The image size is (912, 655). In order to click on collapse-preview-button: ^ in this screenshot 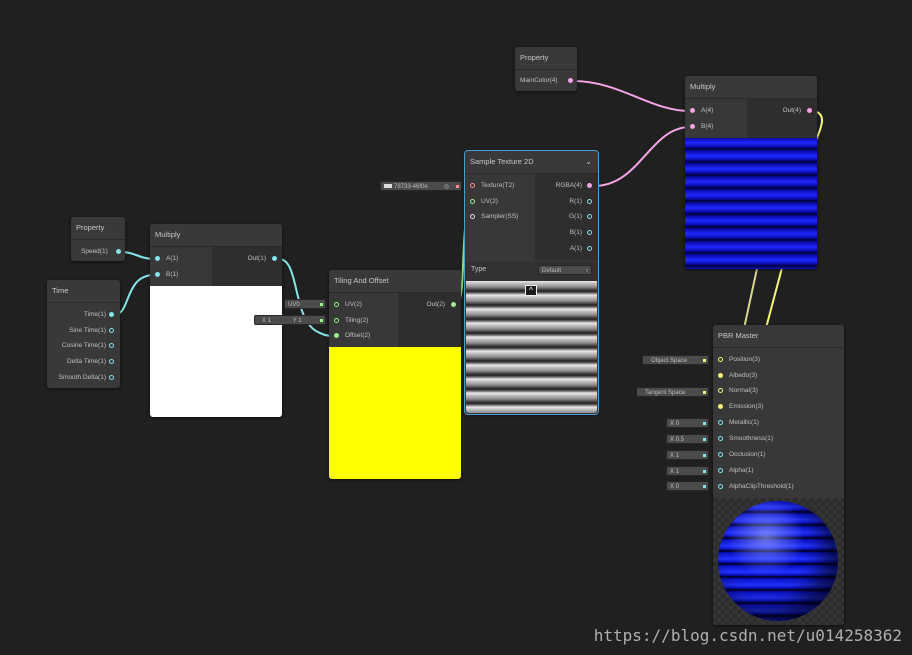, I will do `click(531, 290)`.